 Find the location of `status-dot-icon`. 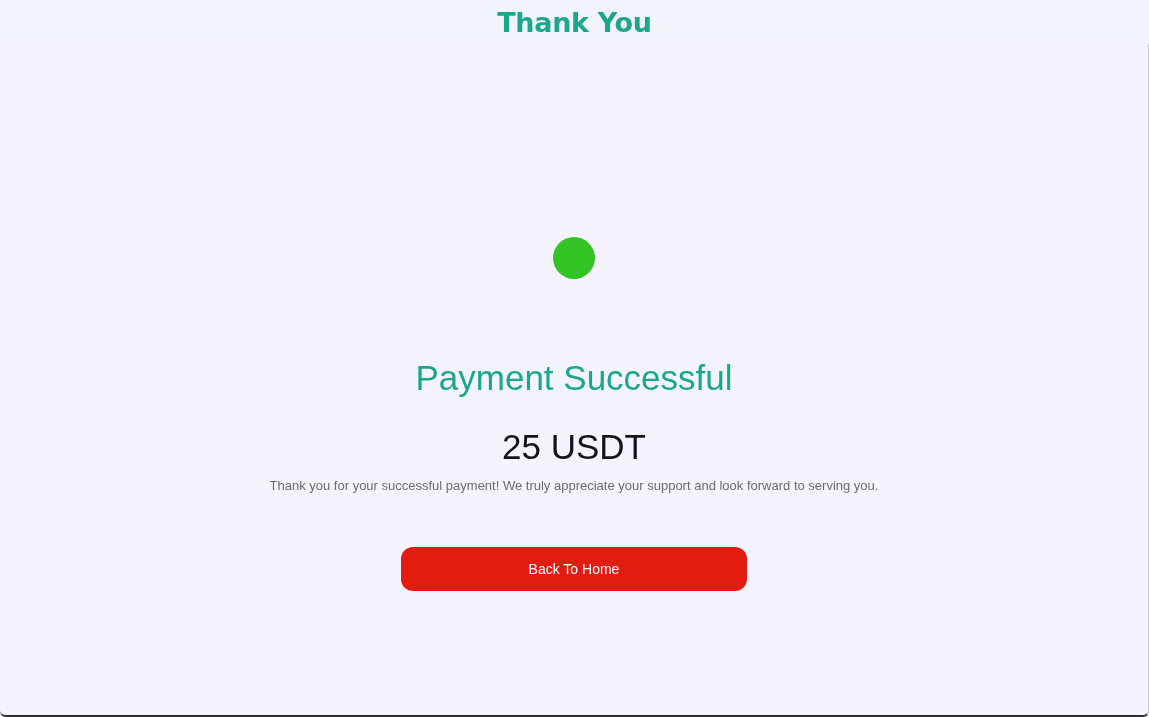

status-dot-icon is located at coordinates (574, 258).